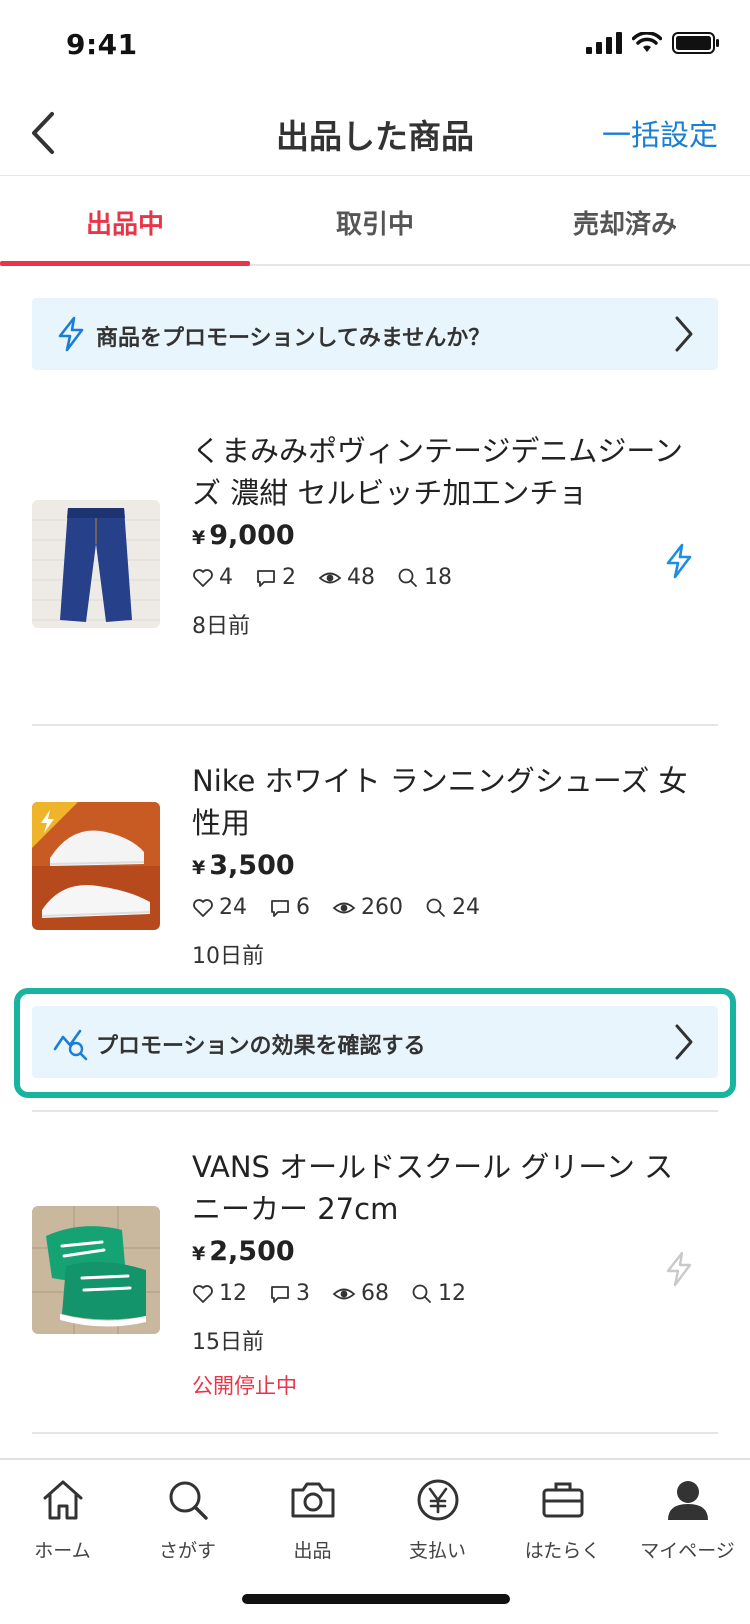 This screenshot has width=750, height=1624. What do you see at coordinates (437, 1551) in the screenshot?
I see `tabbar-label: 支払い` at bounding box center [437, 1551].